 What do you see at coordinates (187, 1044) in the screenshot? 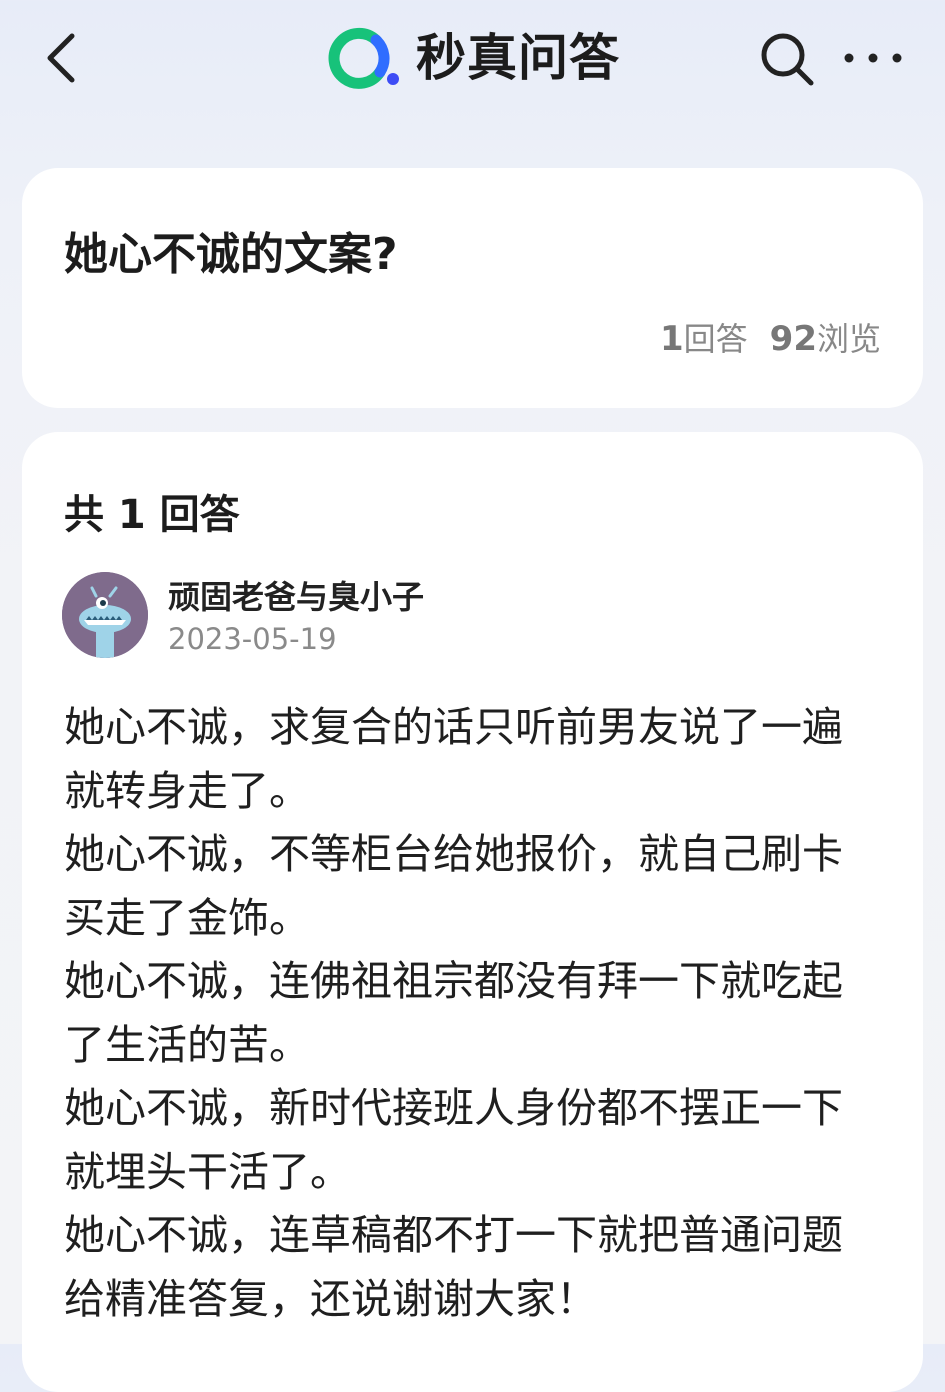
I see `answer-text-line: 了生活的苦。` at bounding box center [187, 1044].